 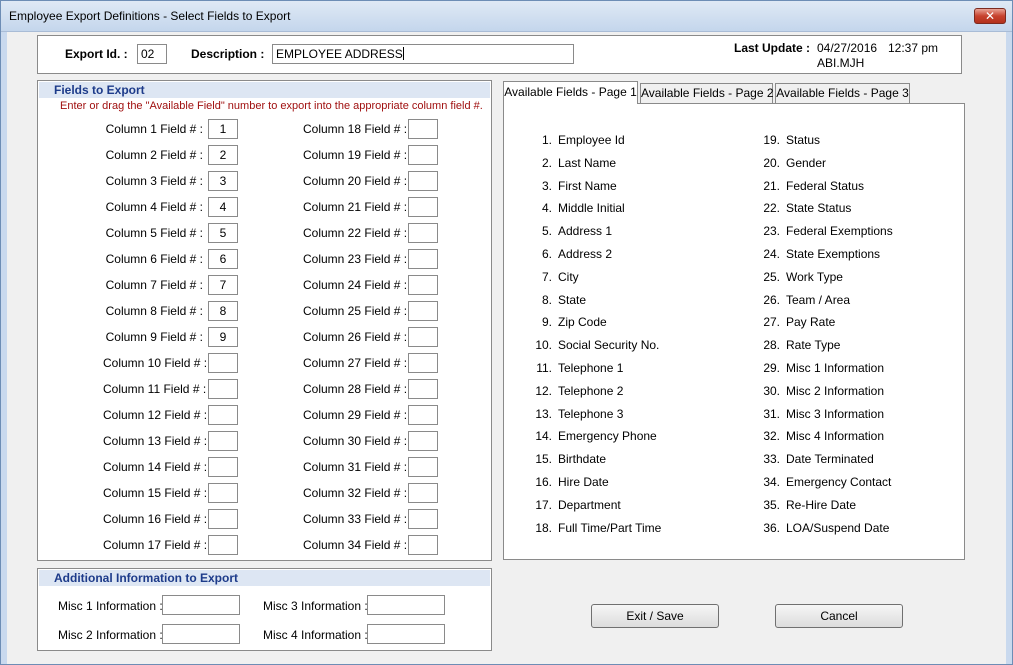 What do you see at coordinates (655, 616) in the screenshot?
I see `exit-save-button: Exit / Save` at bounding box center [655, 616].